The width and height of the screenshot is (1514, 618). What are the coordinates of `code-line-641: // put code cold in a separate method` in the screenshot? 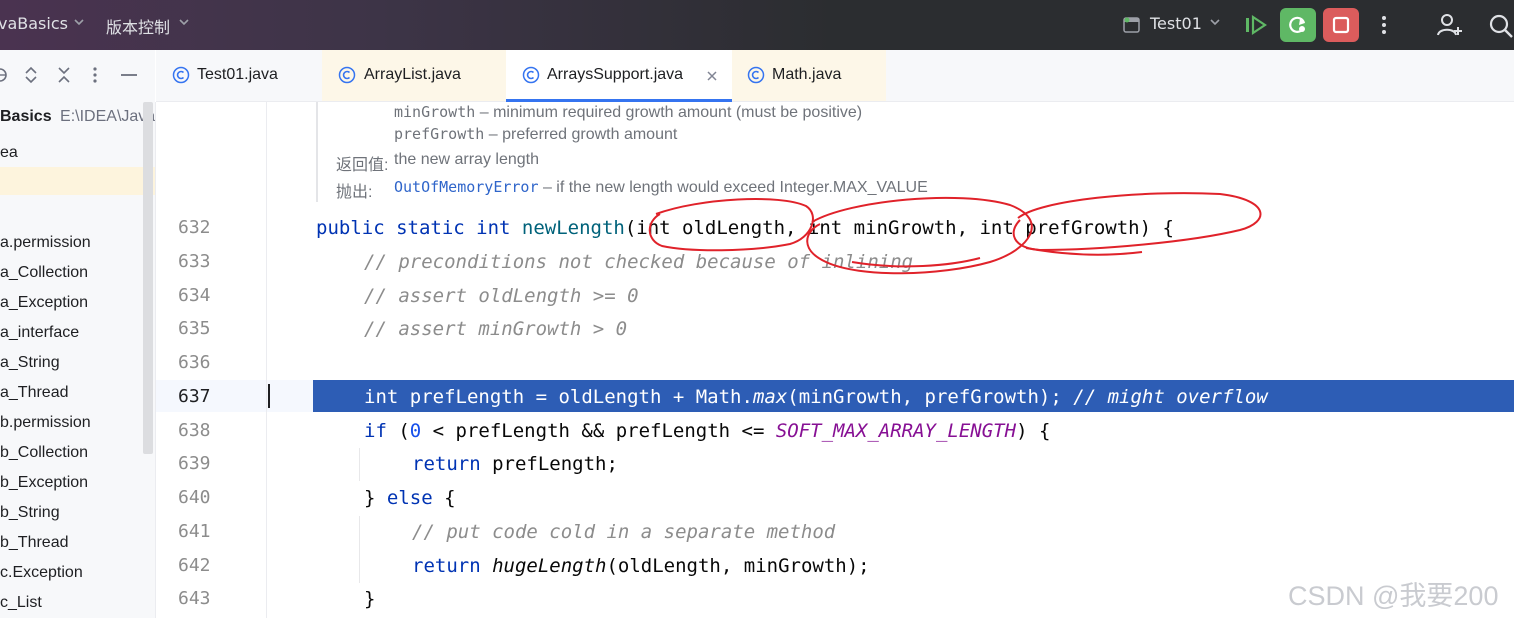 It's located at (624, 532).